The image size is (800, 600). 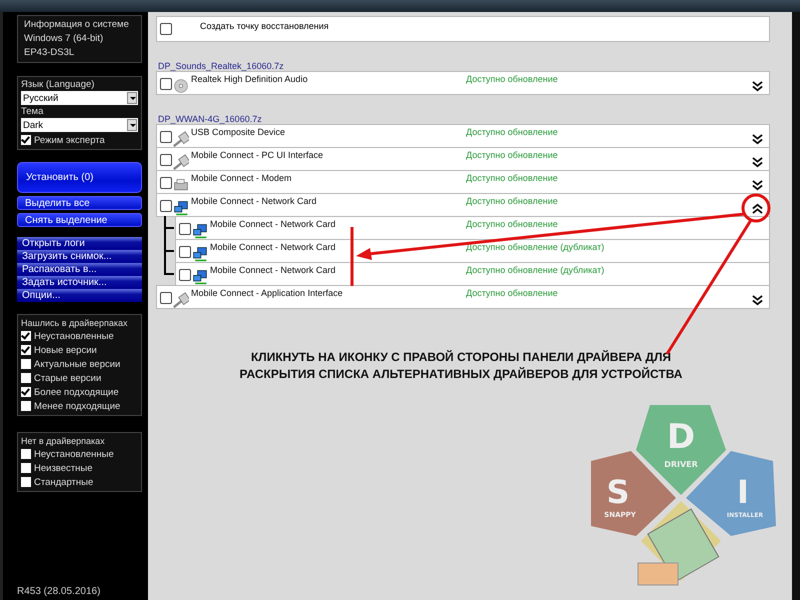 What do you see at coordinates (463, 297) in the screenshot?
I see `device-row: Mobile Connect - Application Interface Доступно обновление` at bounding box center [463, 297].